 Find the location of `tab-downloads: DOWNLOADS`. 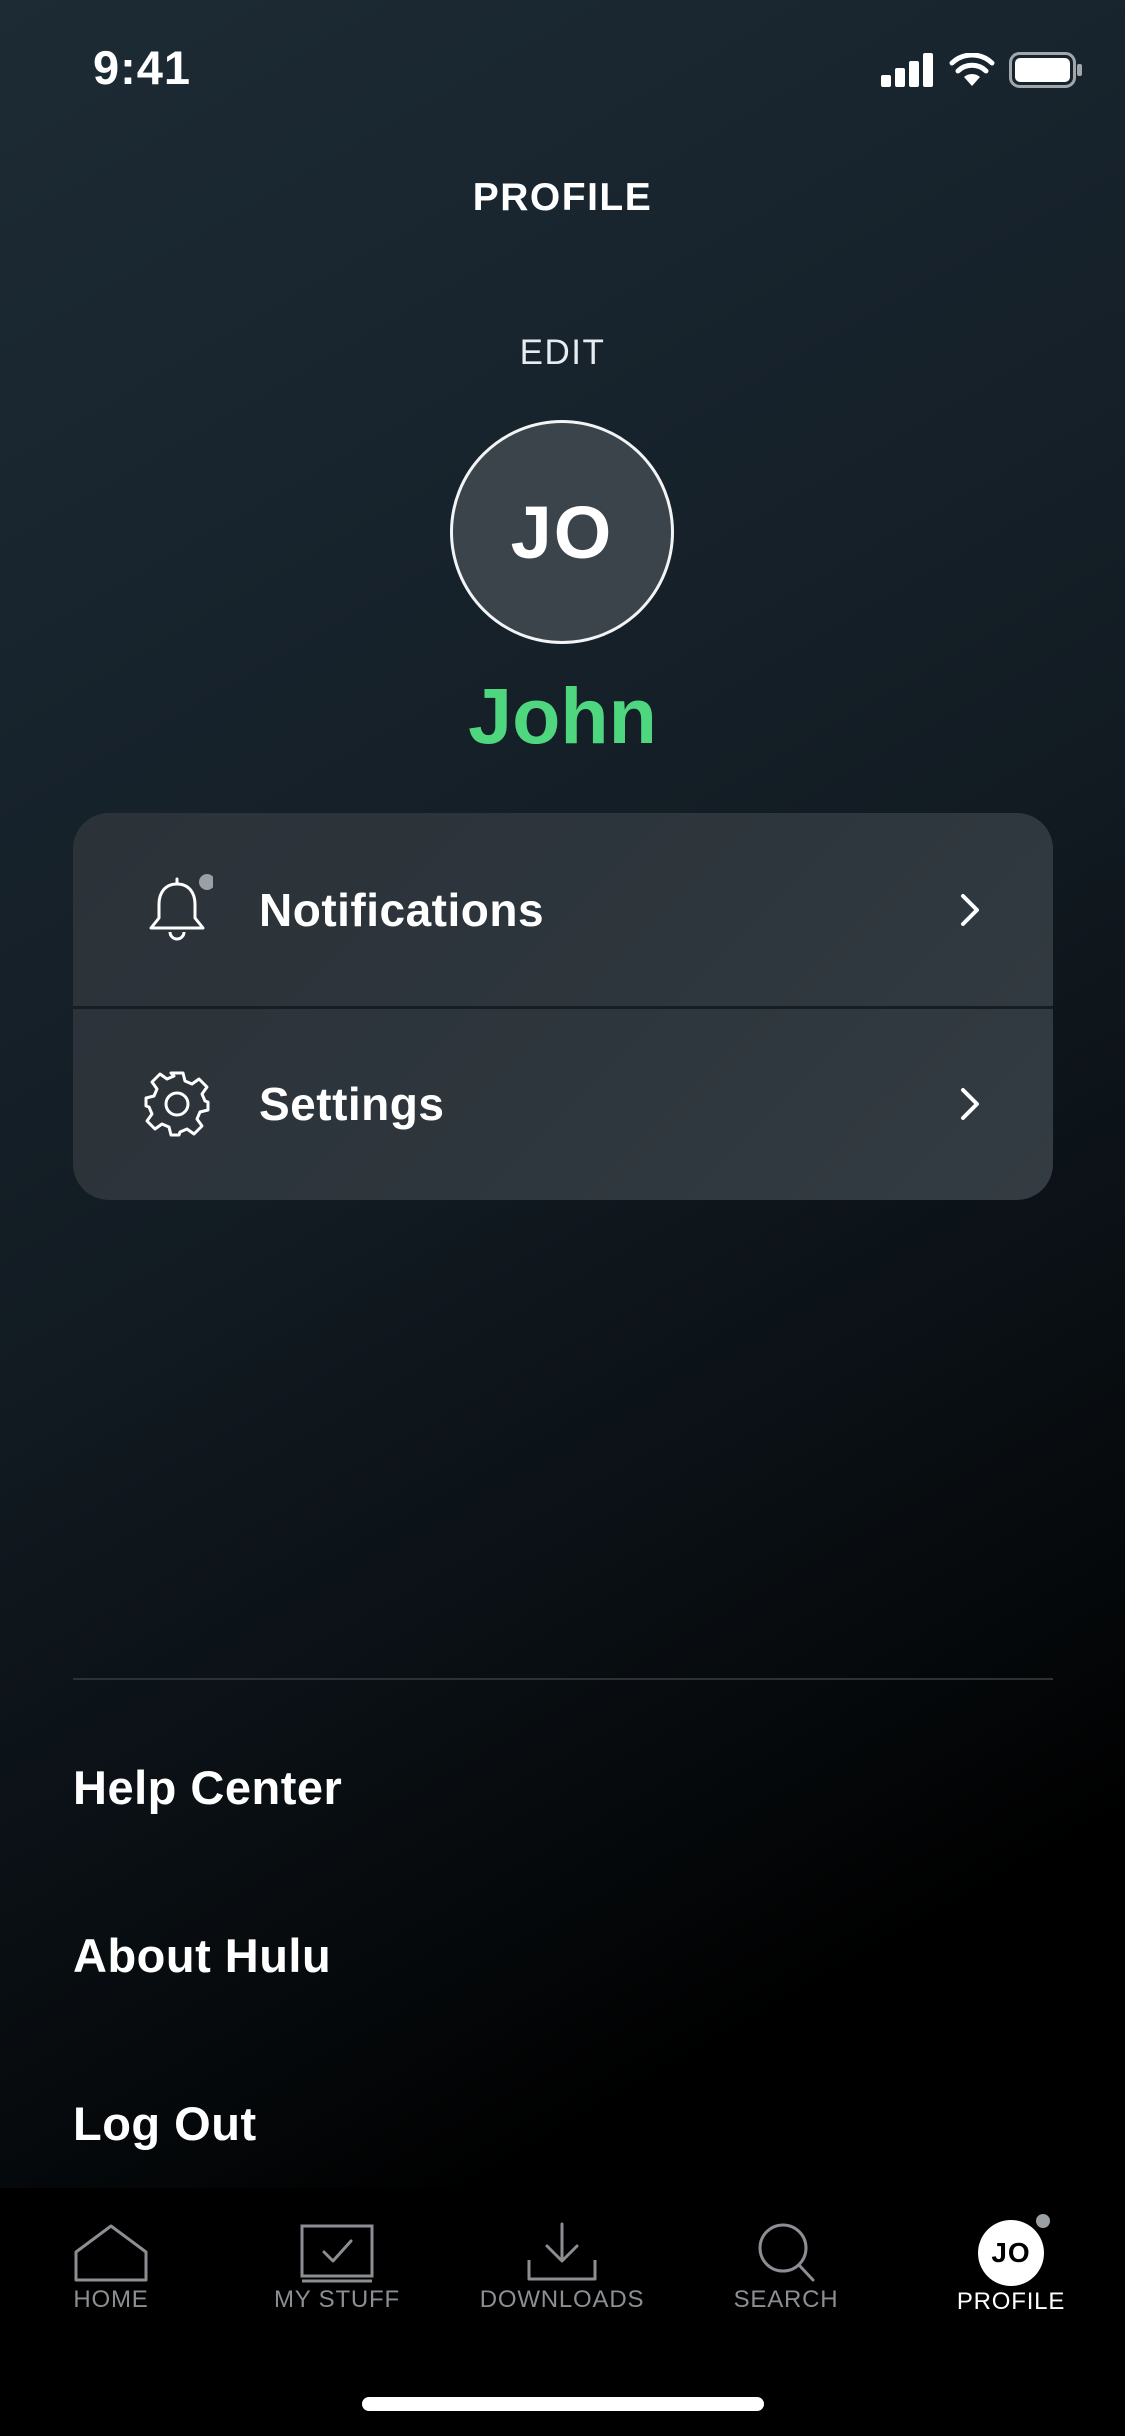

tab-downloads: DOWNLOADS is located at coordinates (562, 2267).